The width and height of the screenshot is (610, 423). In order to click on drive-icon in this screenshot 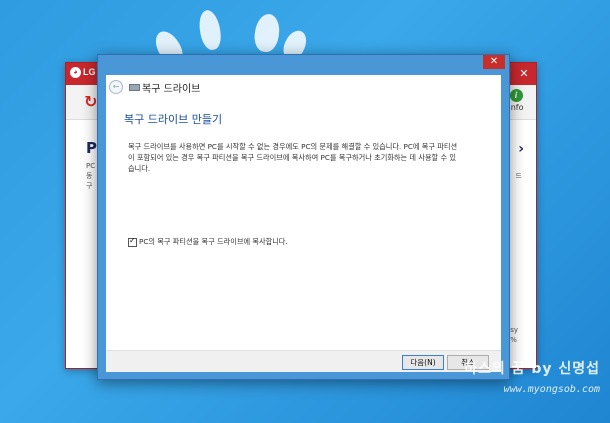, I will do `click(134, 87)`.